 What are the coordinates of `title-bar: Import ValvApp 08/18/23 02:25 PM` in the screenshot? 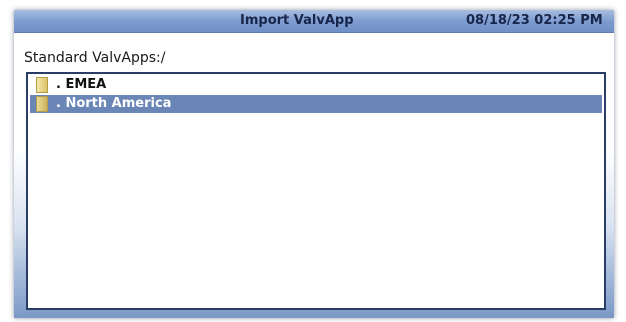 It's located at (314, 21).